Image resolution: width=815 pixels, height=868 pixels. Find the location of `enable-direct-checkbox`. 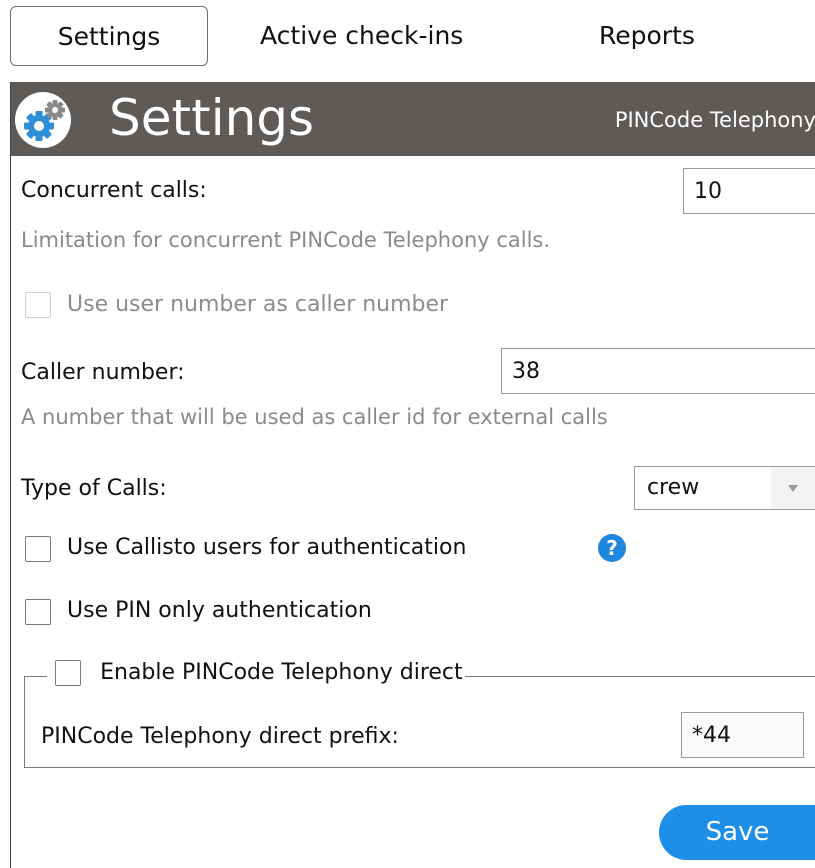

enable-direct-checkbox is located at coordinates (68, 673).